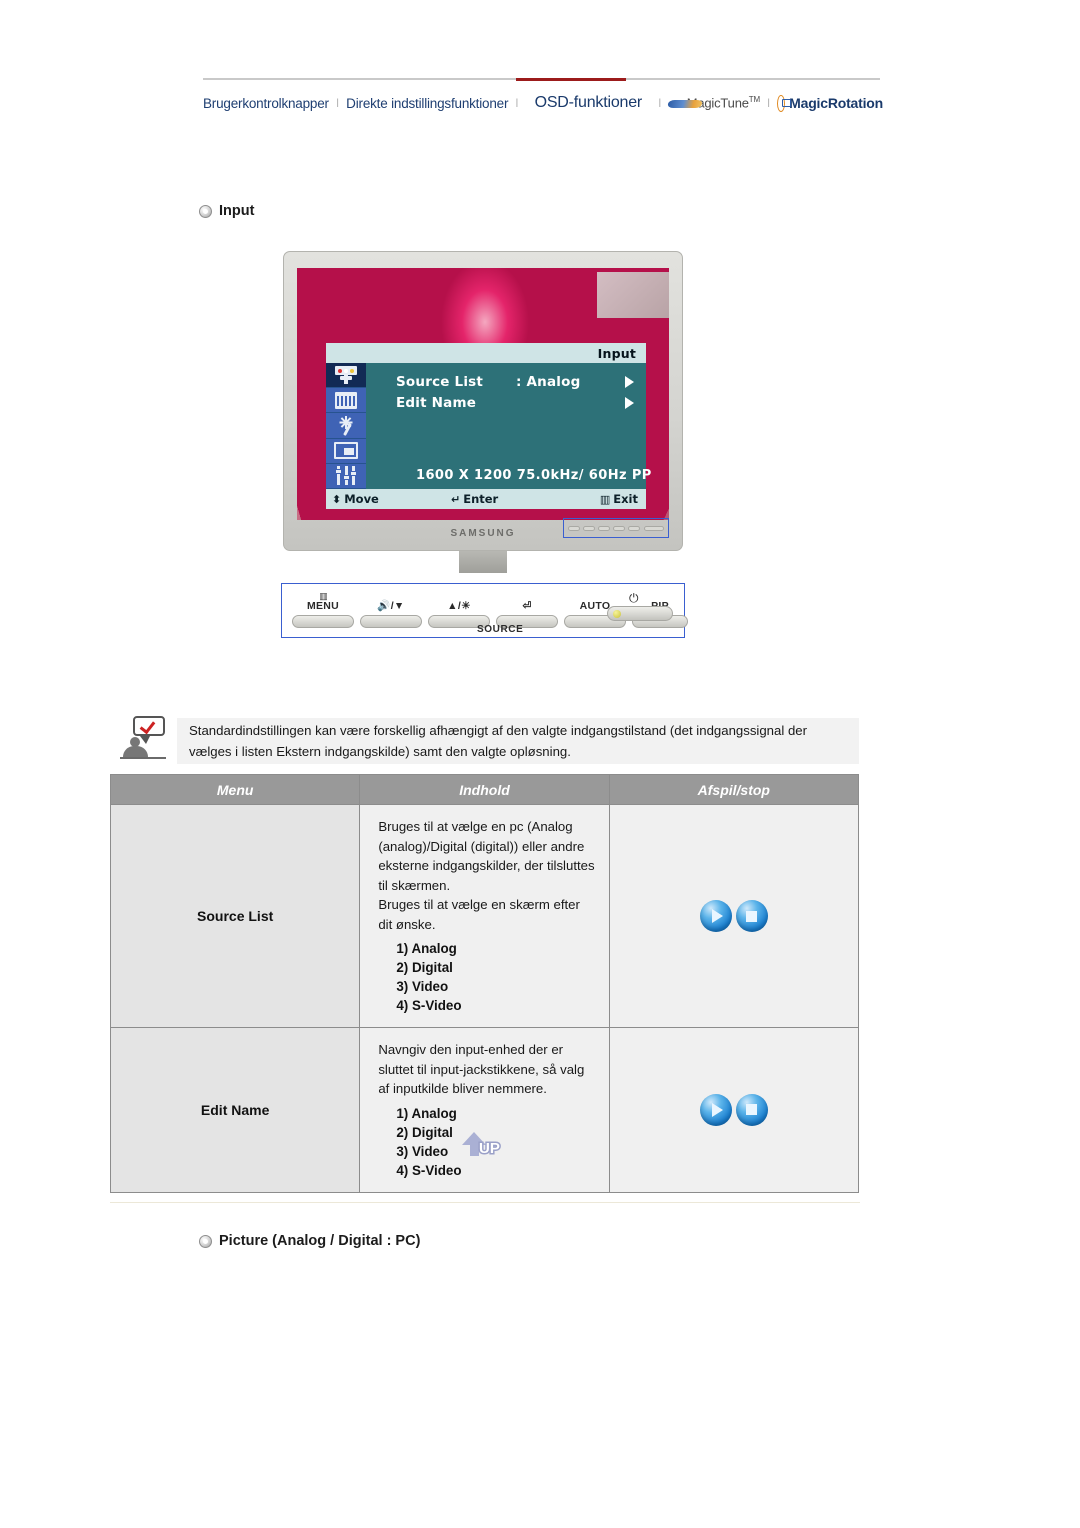  What do you see at coordinates (634, 598) in the screenshot?
I see `power-symbol-icon: ⏻` at bounding box center [634, 598].